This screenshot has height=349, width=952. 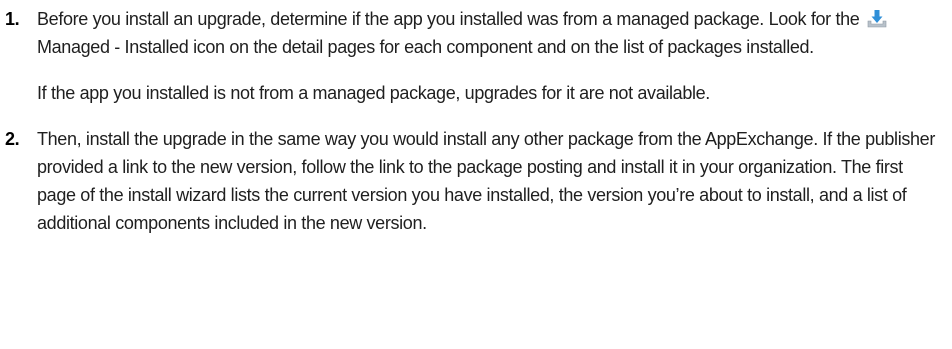 I want to click on step-number: 1., so click(x=12, y=19).